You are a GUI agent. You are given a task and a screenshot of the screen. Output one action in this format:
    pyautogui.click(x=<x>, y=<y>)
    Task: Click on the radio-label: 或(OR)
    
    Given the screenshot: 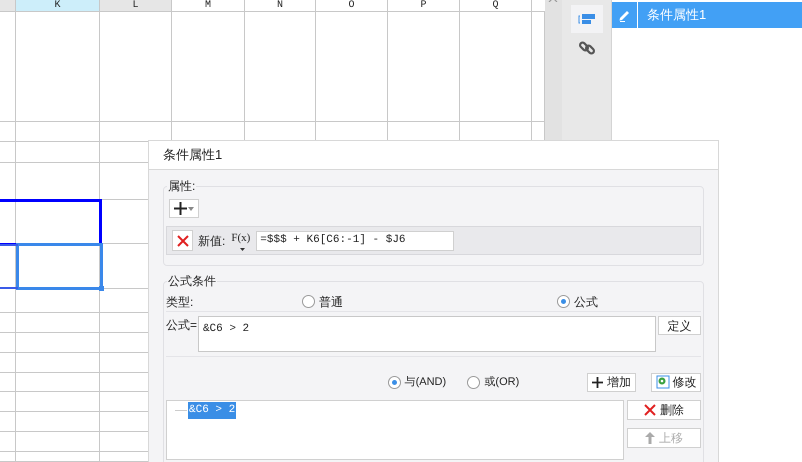 What is the action you would take?
    pyautogui.click(x=502, y=382)
    